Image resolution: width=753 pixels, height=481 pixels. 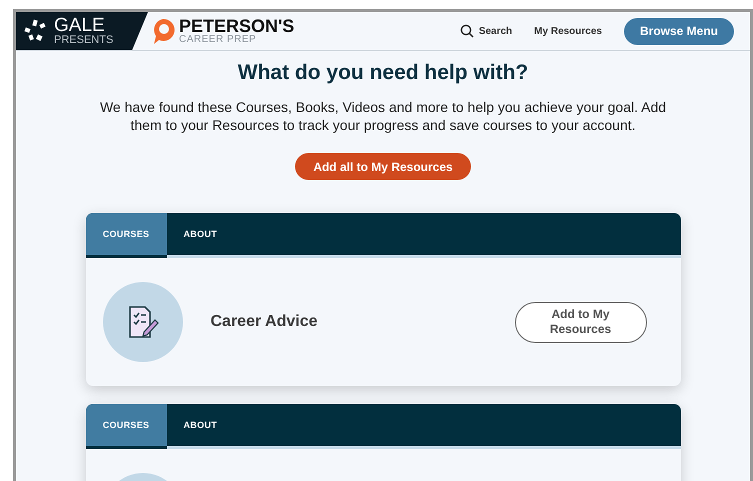 What do you see at coordinates (568, 31) in the screenshot?
I see `my-resources-link: My Resources` at bounding box center [568, 31].